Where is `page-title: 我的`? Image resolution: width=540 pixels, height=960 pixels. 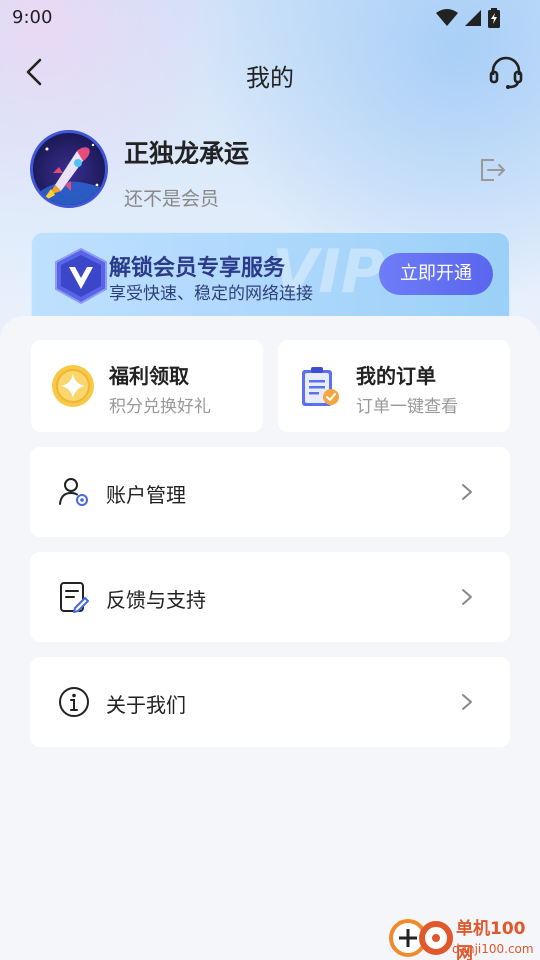 page-title: 我的 is located at coordinates (270, 78).